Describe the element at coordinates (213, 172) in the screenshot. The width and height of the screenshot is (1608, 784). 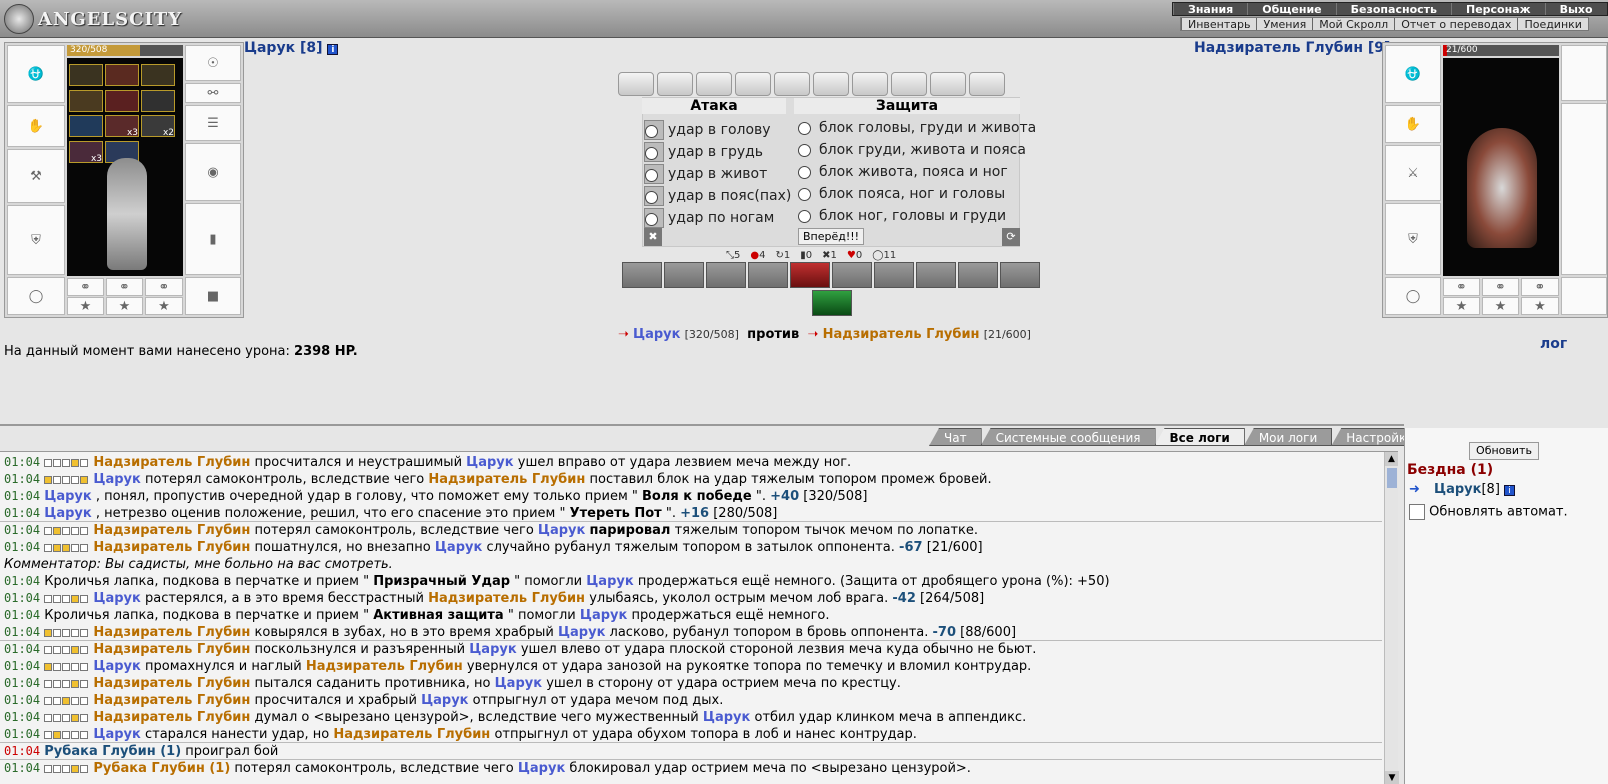
I see `shield-slot: ◉` at that location.